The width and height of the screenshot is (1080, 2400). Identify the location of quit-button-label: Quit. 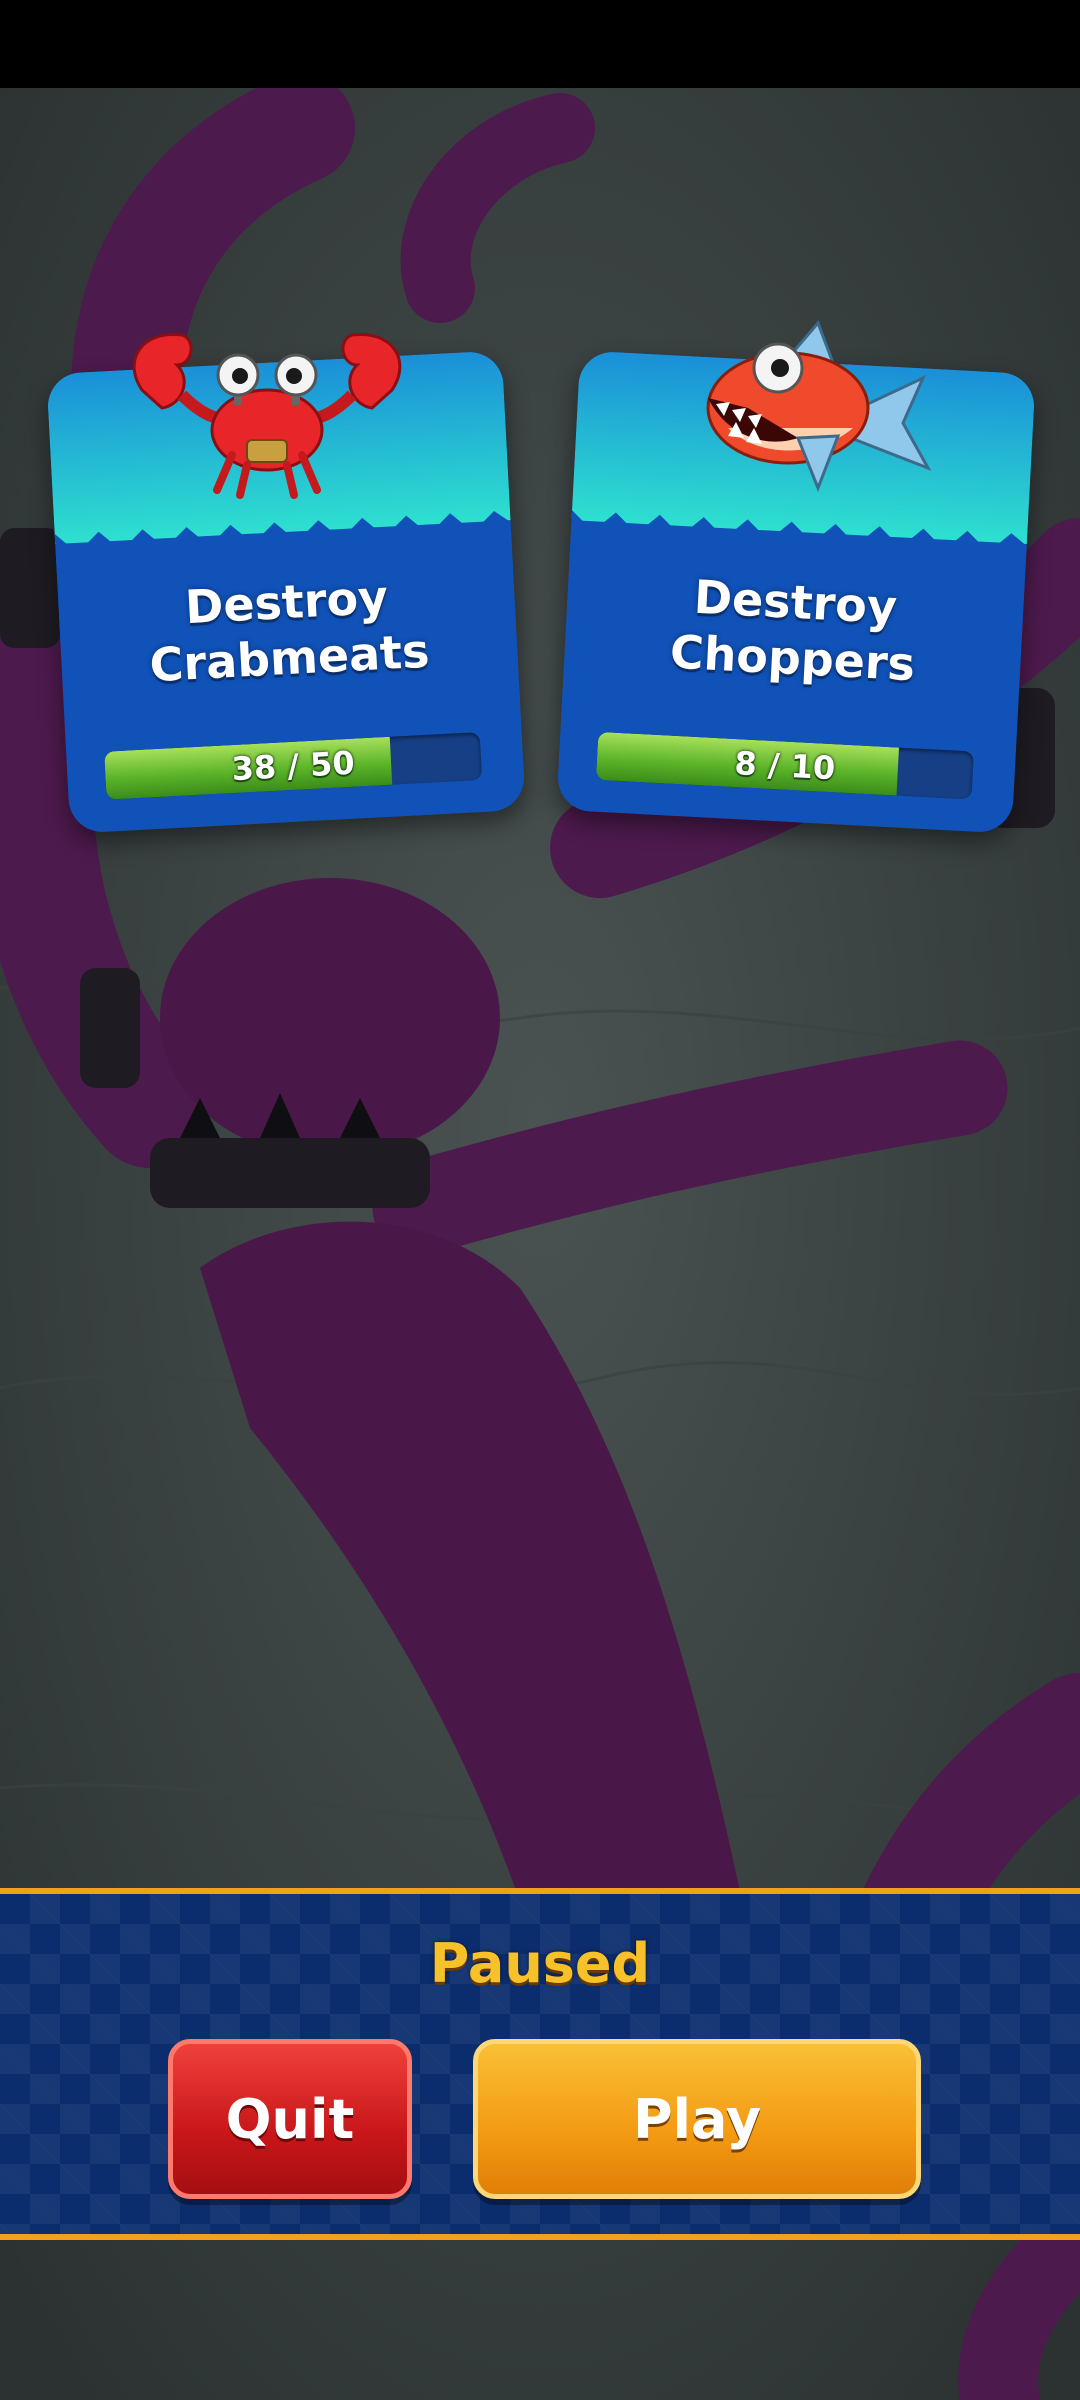
(290, 2119).